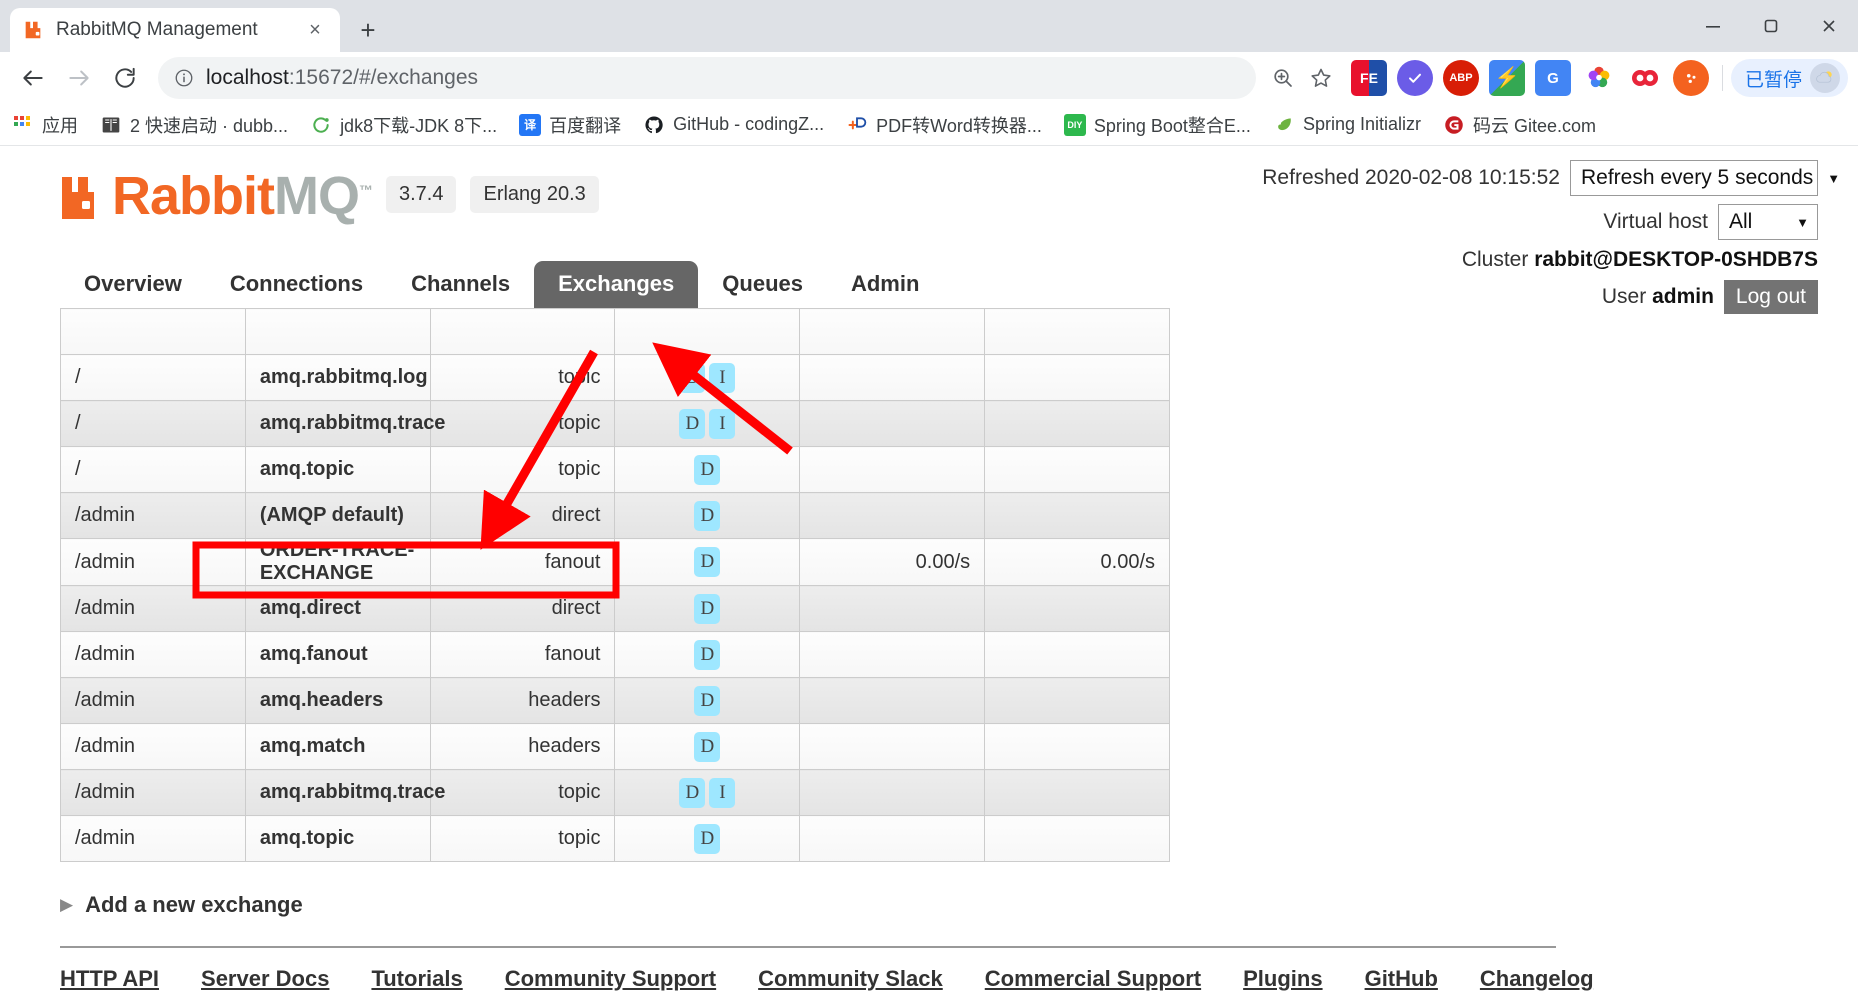  I want to click on zoom-in-icon, so click(1283, 78).